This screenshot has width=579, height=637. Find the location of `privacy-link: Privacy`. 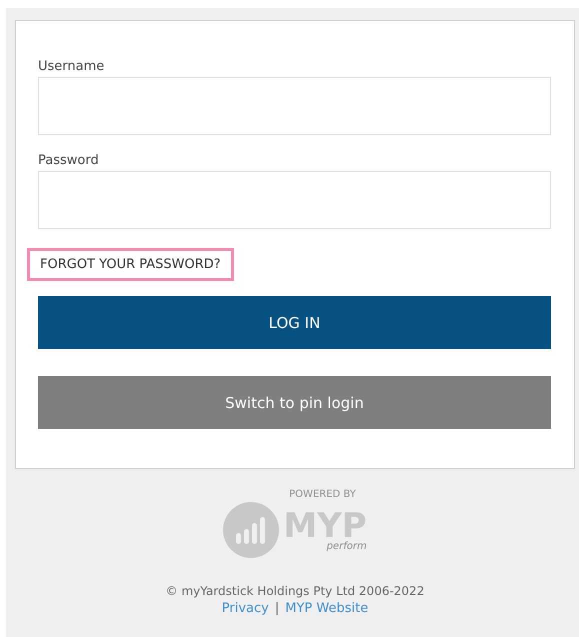

privacy-link: Privacy is located at coordinates (245, 608).